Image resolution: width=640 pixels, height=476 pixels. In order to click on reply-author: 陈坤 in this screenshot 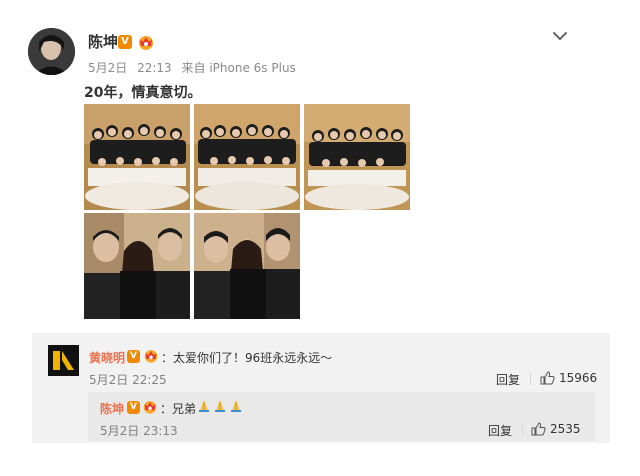, I will do `click(112, 408)`.